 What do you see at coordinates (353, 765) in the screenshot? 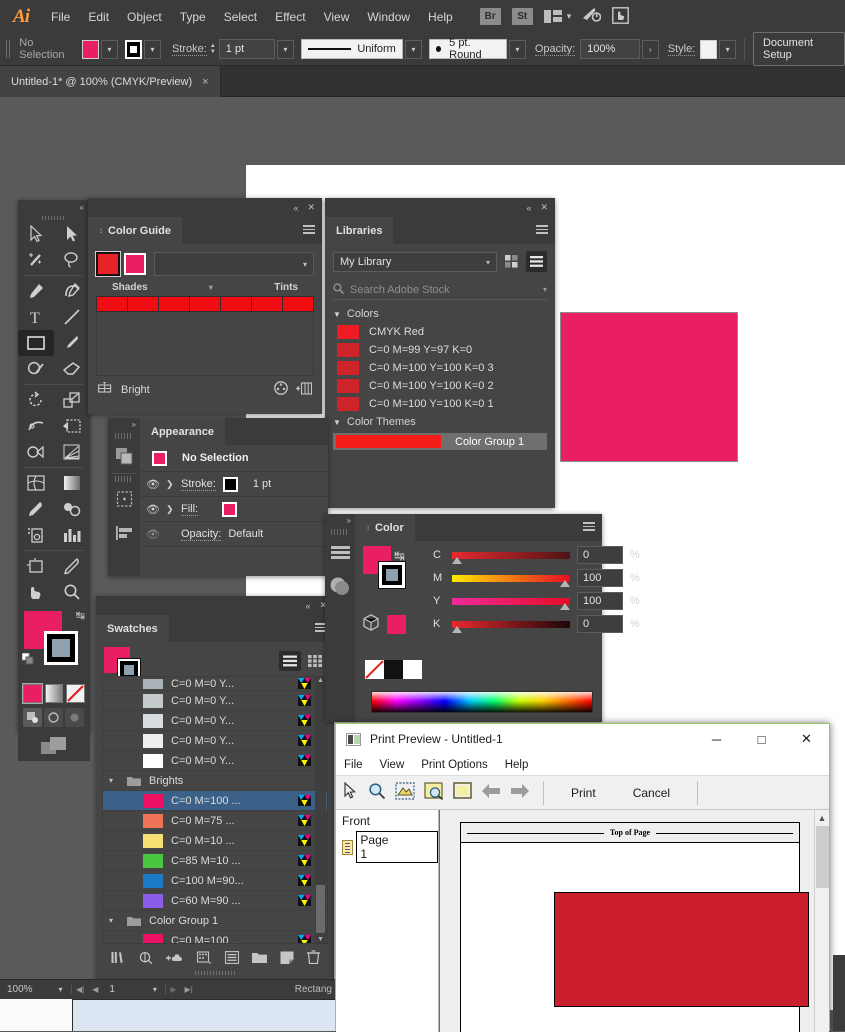
I see `pp-menu-file: File` at bounding box center [353, 765].